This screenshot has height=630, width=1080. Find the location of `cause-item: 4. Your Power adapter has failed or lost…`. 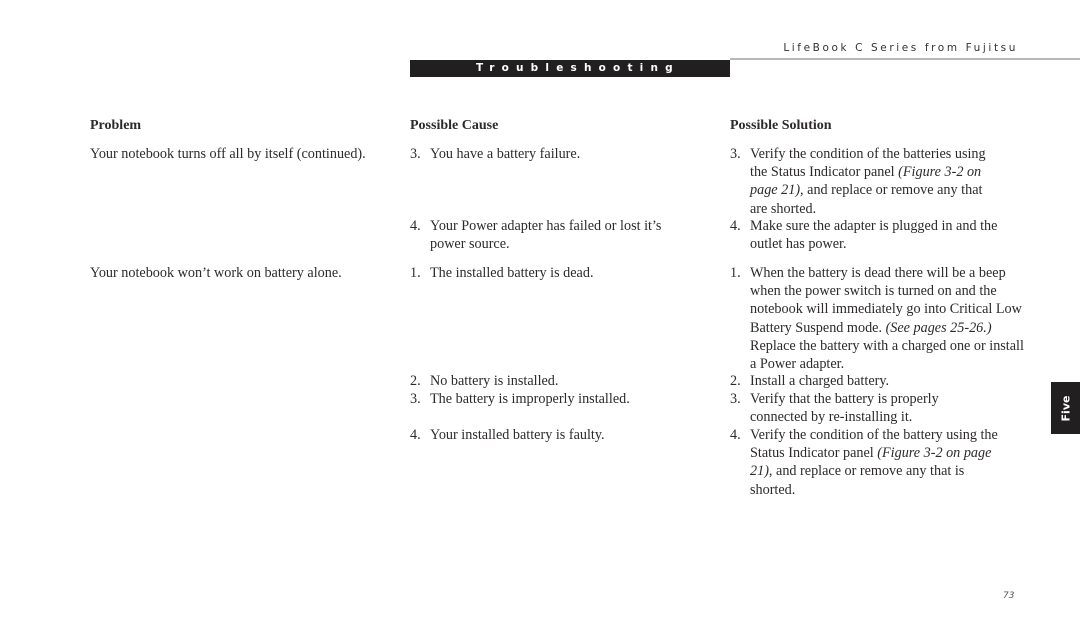

cause-item: 4. Your Power adapter has failed or lost… is located at coordinates (542, 235).